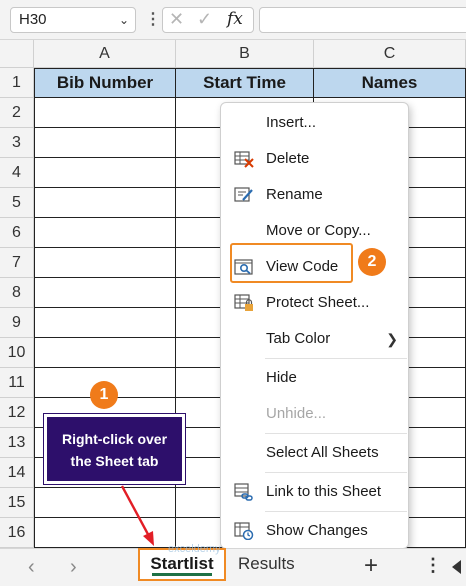  What do you see at coordinates (243, 492) in the screenshot?
I see `link-icon` at bounding box center [243, 492].